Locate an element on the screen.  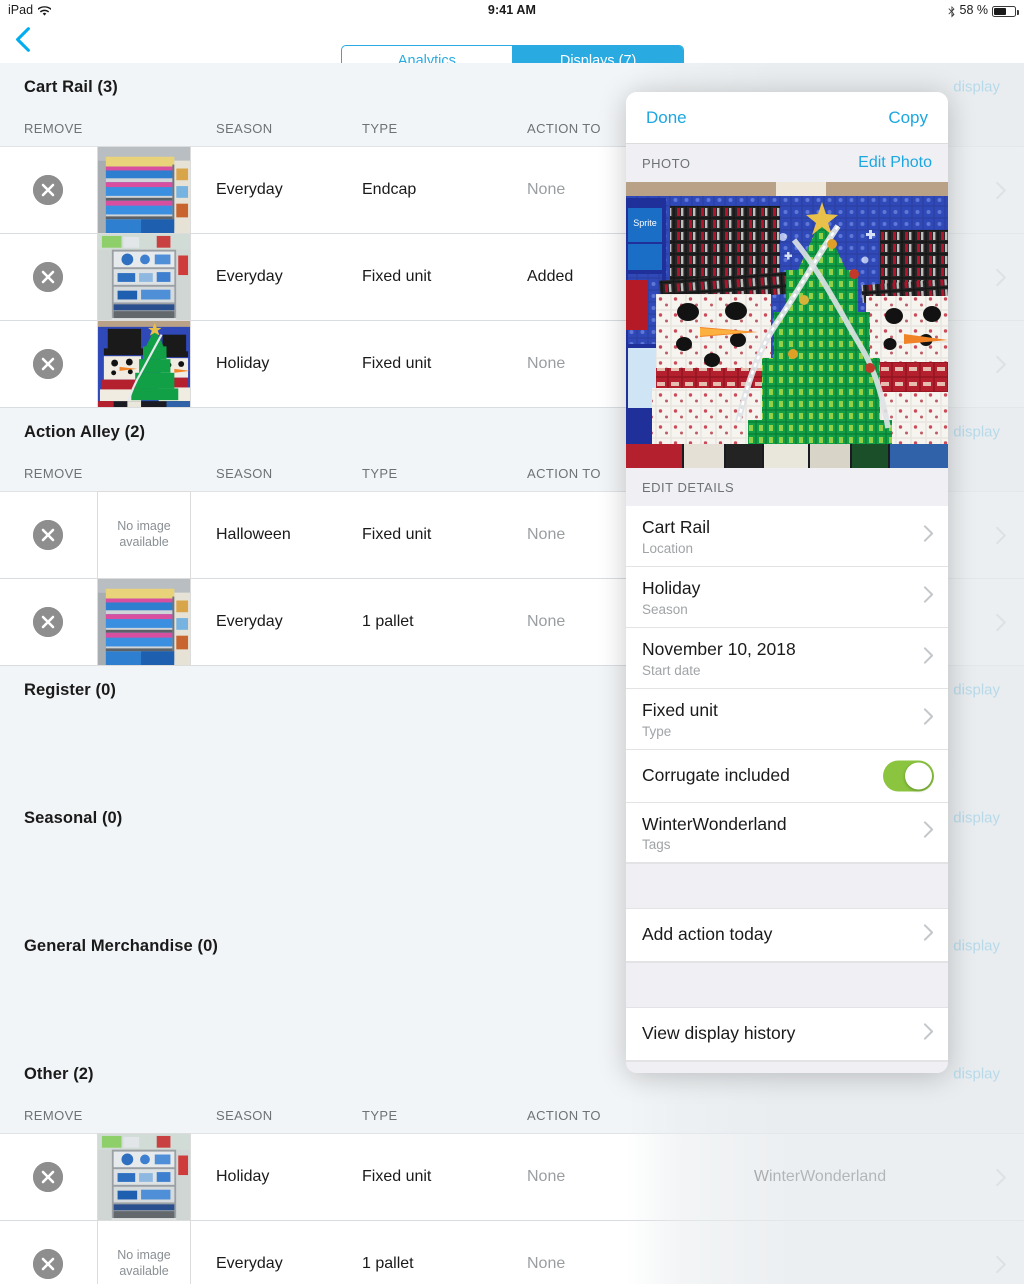
view-history-row: View display history is located at coordinates (787, 1035).